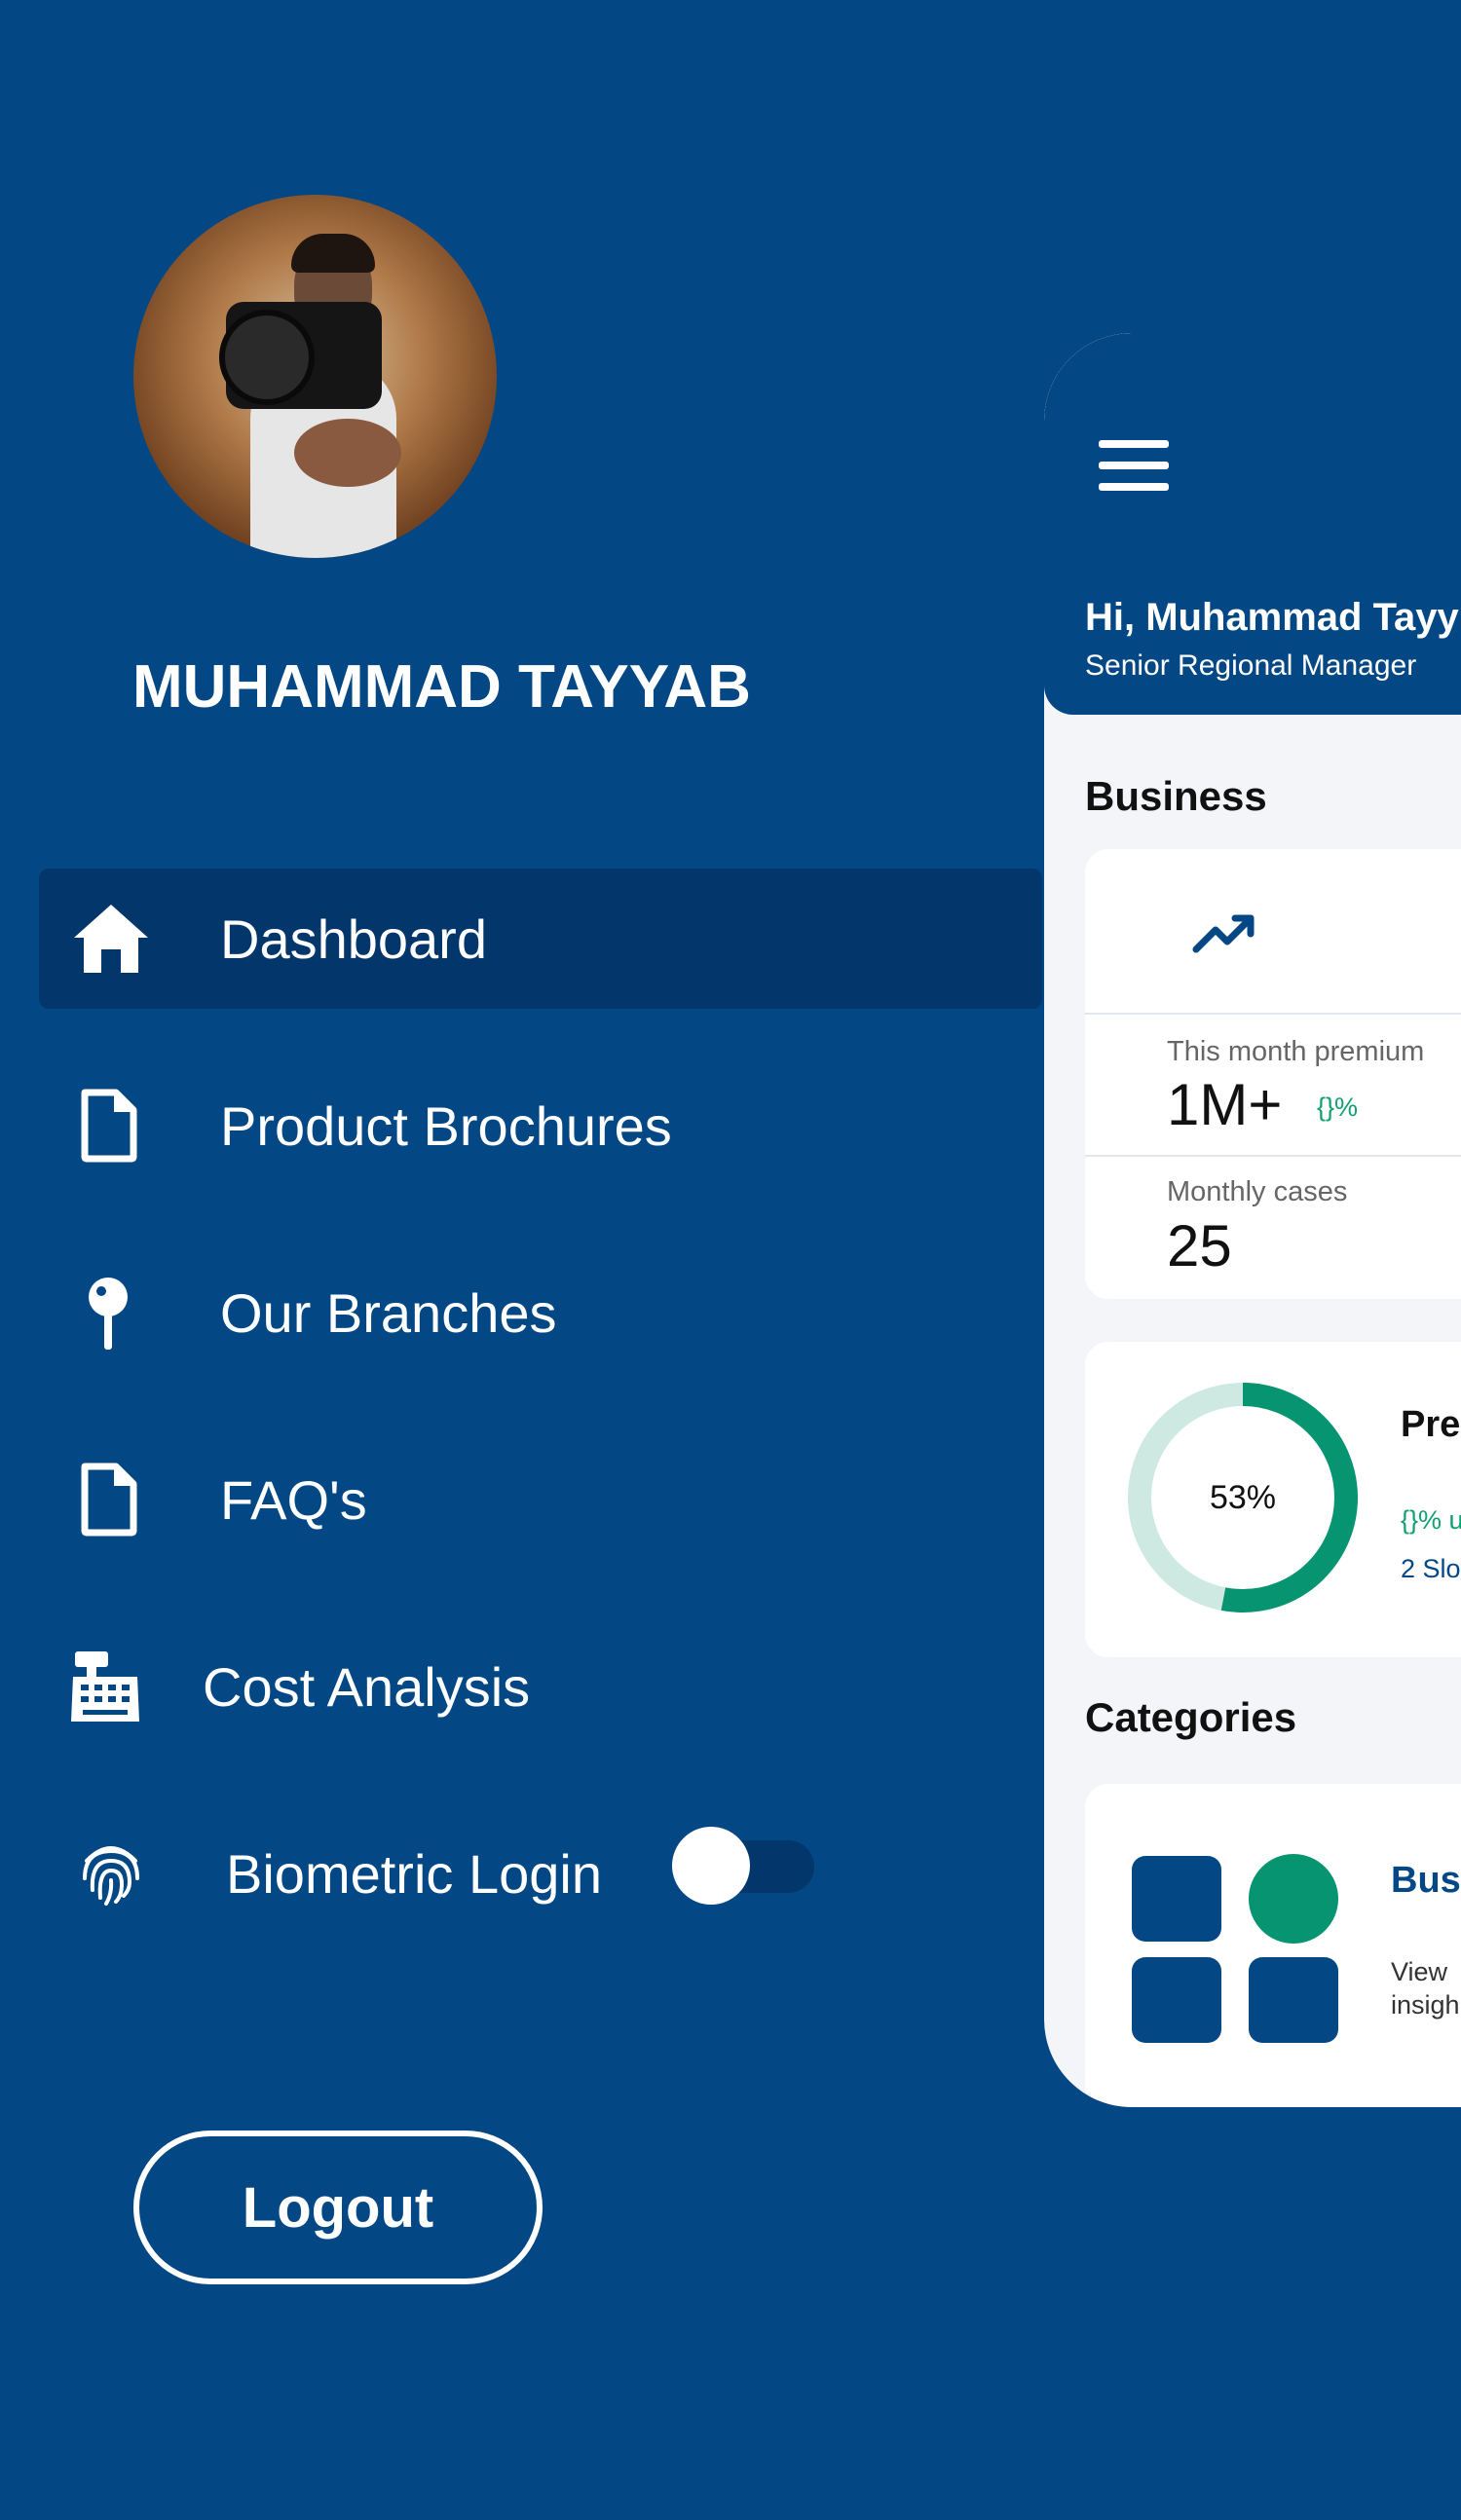 This screenshot has height=2520, width=1461. I want to click on categories-section-title: Categories, so click(1191, 1717).